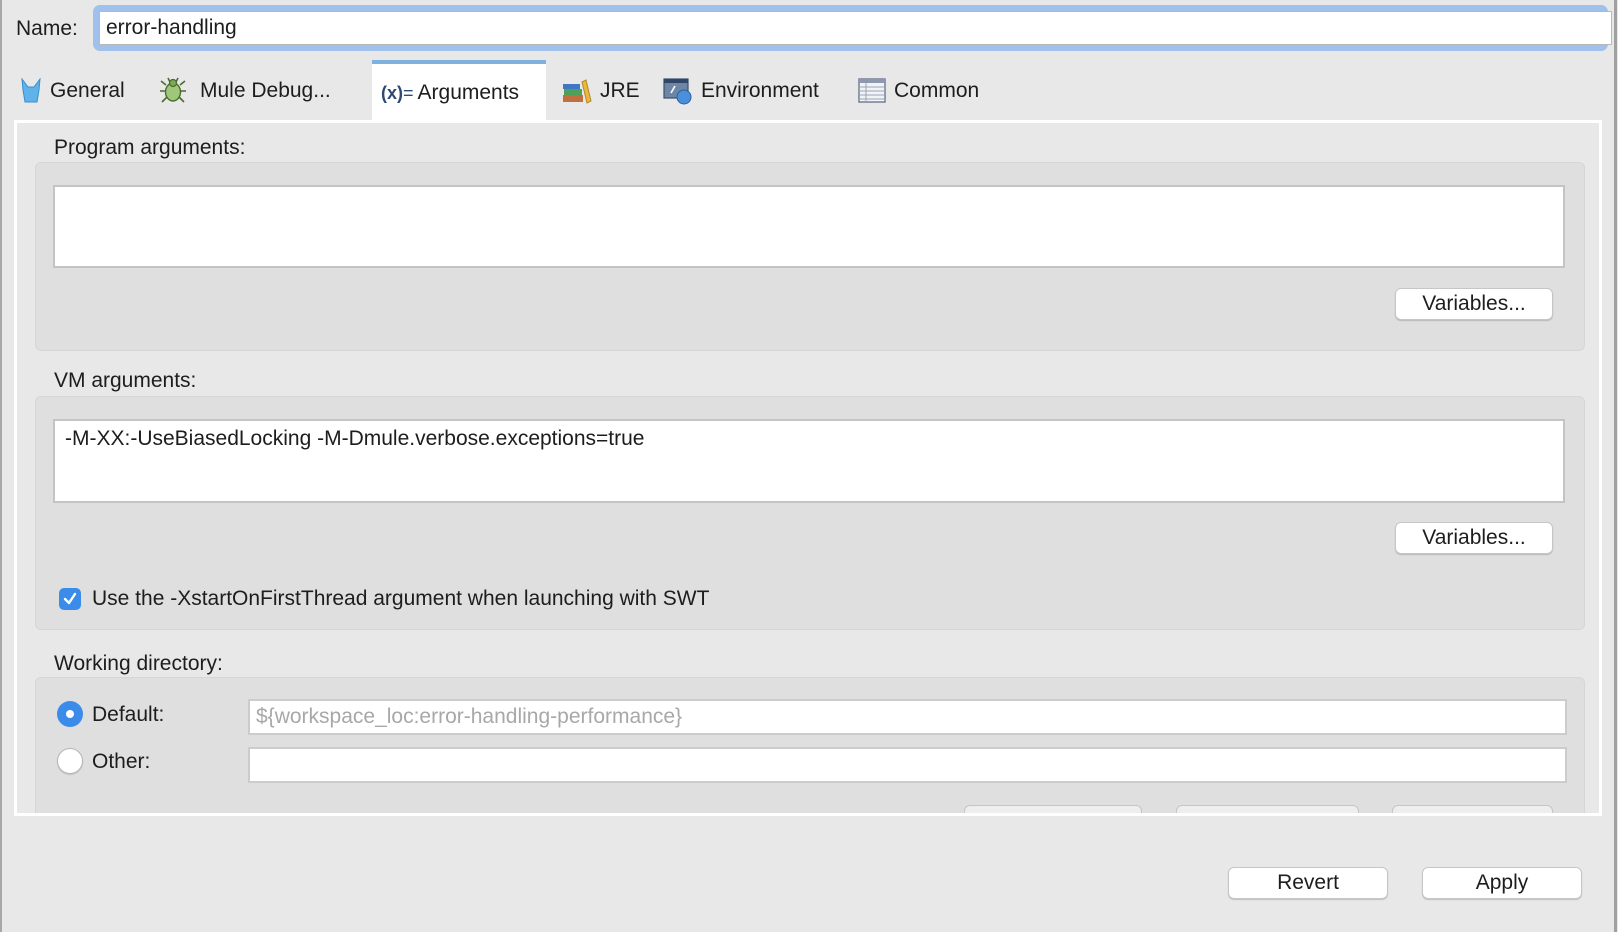  What do you see at coordinates (907, 765) in the screenshot?
I see `other-directory-field` at bounding box center [907, 765].